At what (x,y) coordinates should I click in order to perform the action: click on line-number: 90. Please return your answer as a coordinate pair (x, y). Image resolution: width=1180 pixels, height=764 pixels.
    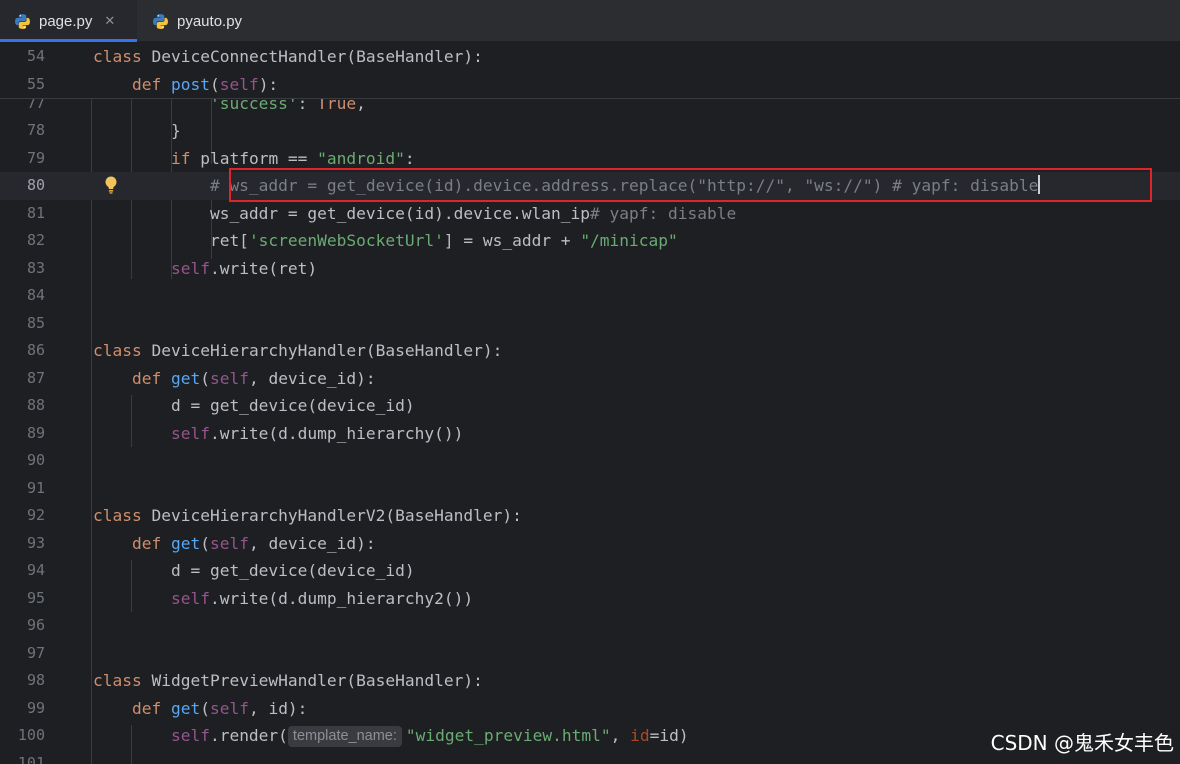
    Looking at the image, I should click on (35, 460).